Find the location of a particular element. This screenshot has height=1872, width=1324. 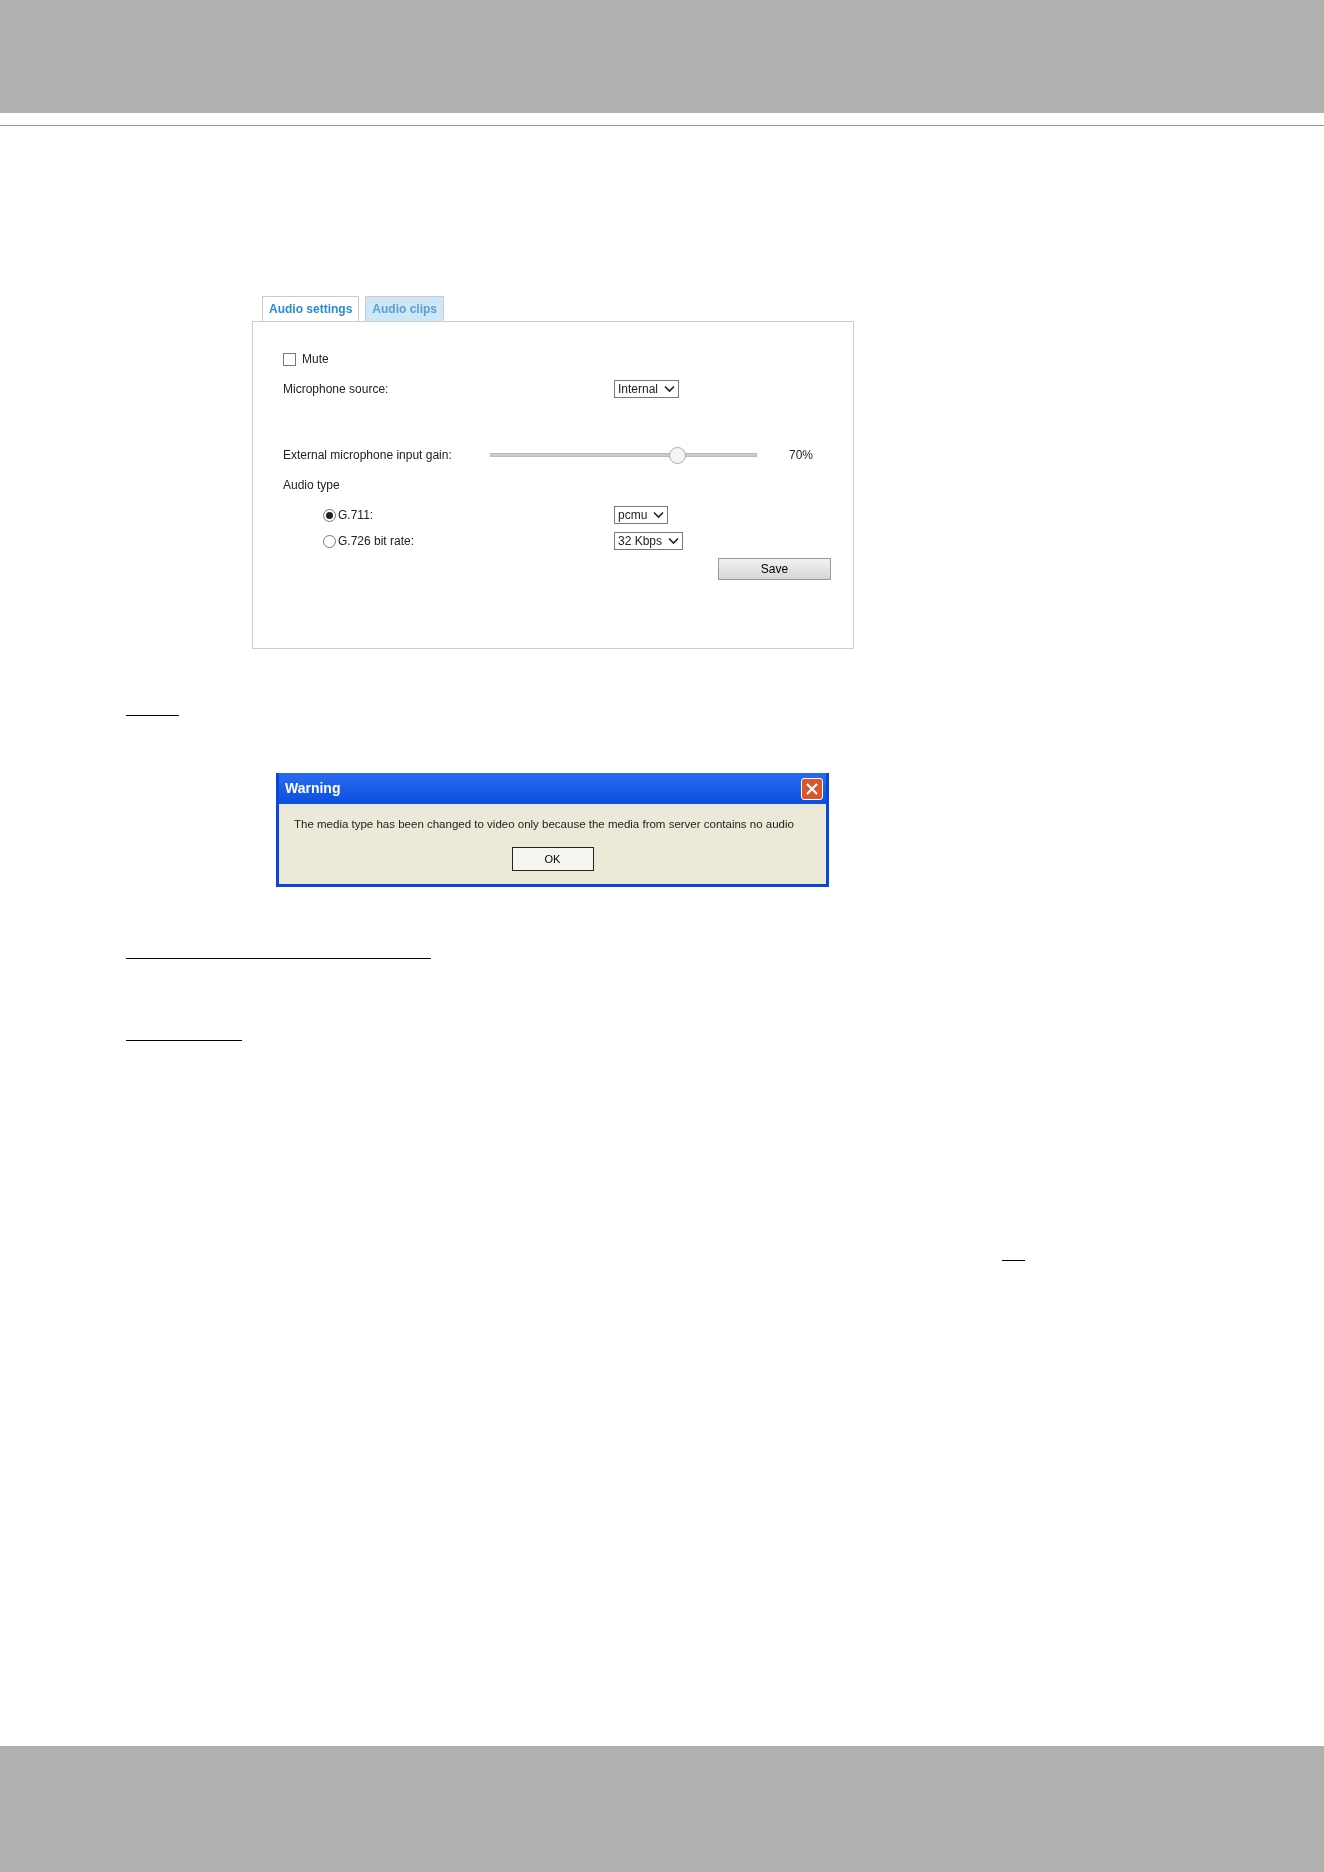

slider-thumb is located at coordinates (677, 455).